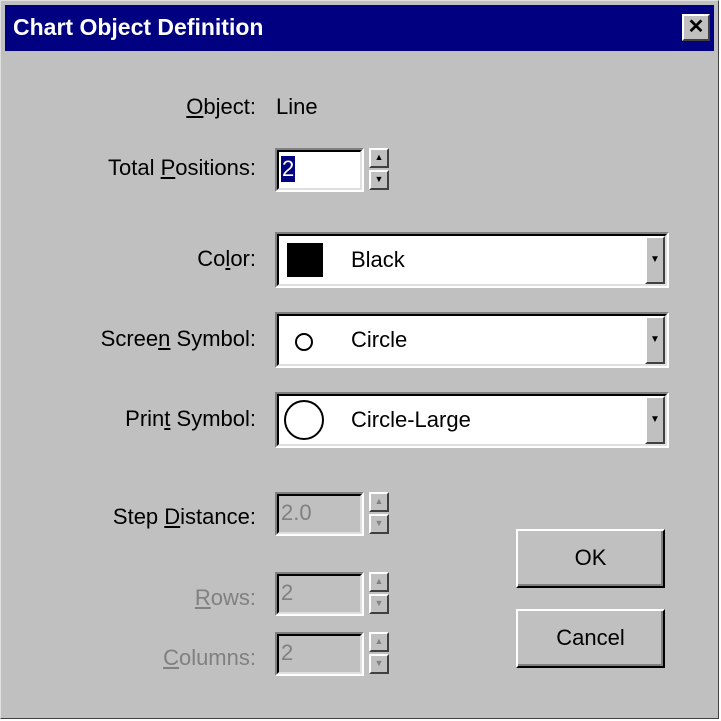 The image size is (721, 721). What do you see at coordinates (319, 170) in the screenshot?
I see `total-positions-input: 2` at bounding box center [319, 170].